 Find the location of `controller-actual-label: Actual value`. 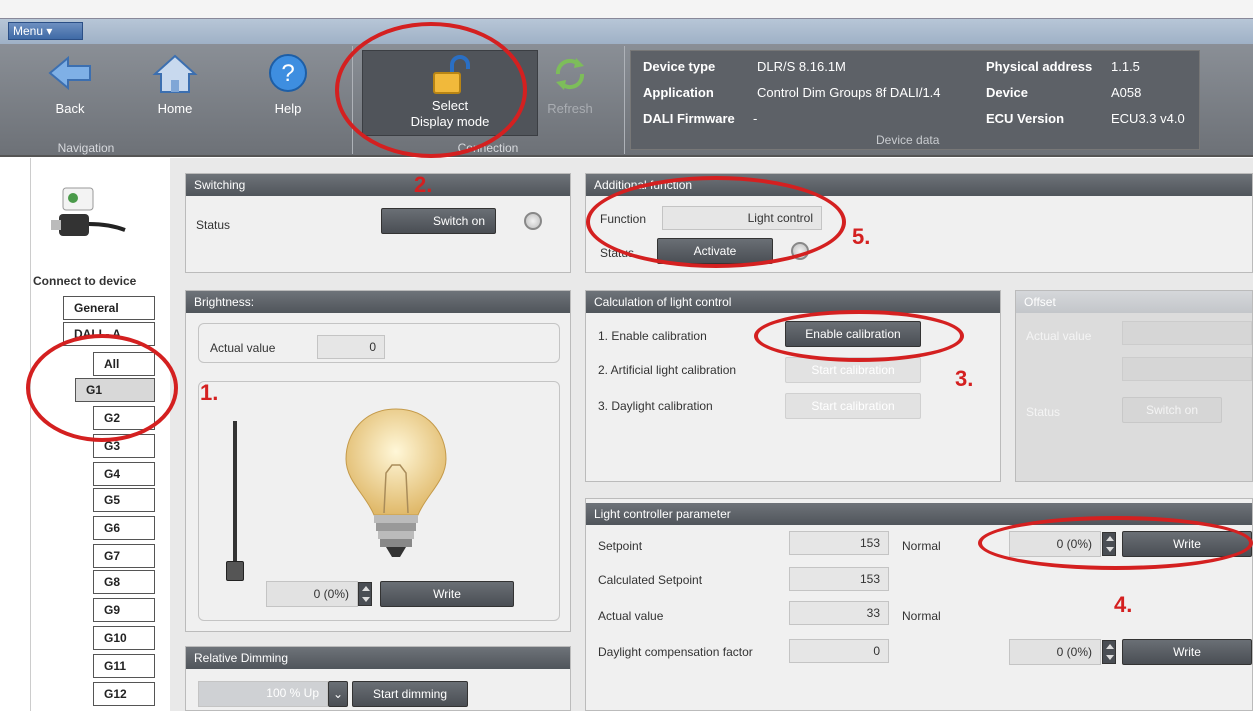

controller-actual-label: Actual value is located at coordinates (631, 616).